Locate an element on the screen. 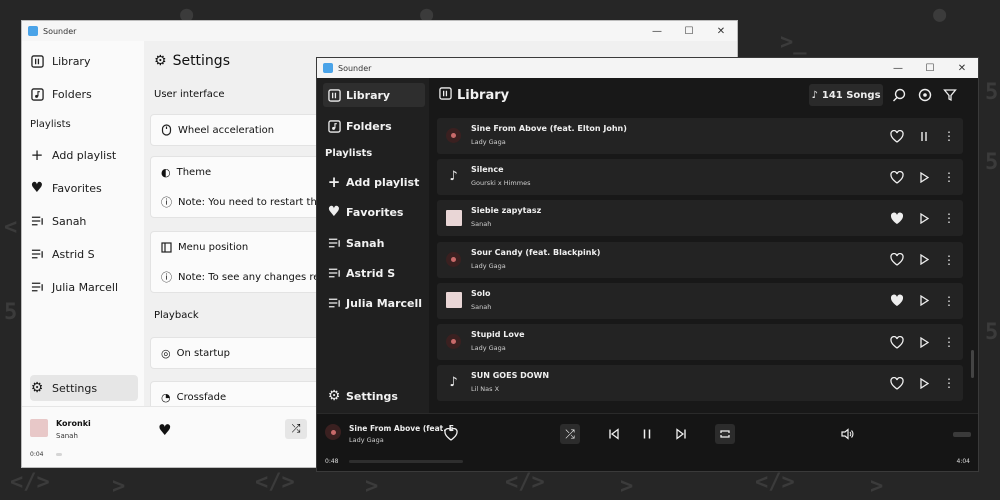 Image resolution: width=1000 pixels, height=500 pixels. window-title: Sounder is located at coordinates (60, 31).